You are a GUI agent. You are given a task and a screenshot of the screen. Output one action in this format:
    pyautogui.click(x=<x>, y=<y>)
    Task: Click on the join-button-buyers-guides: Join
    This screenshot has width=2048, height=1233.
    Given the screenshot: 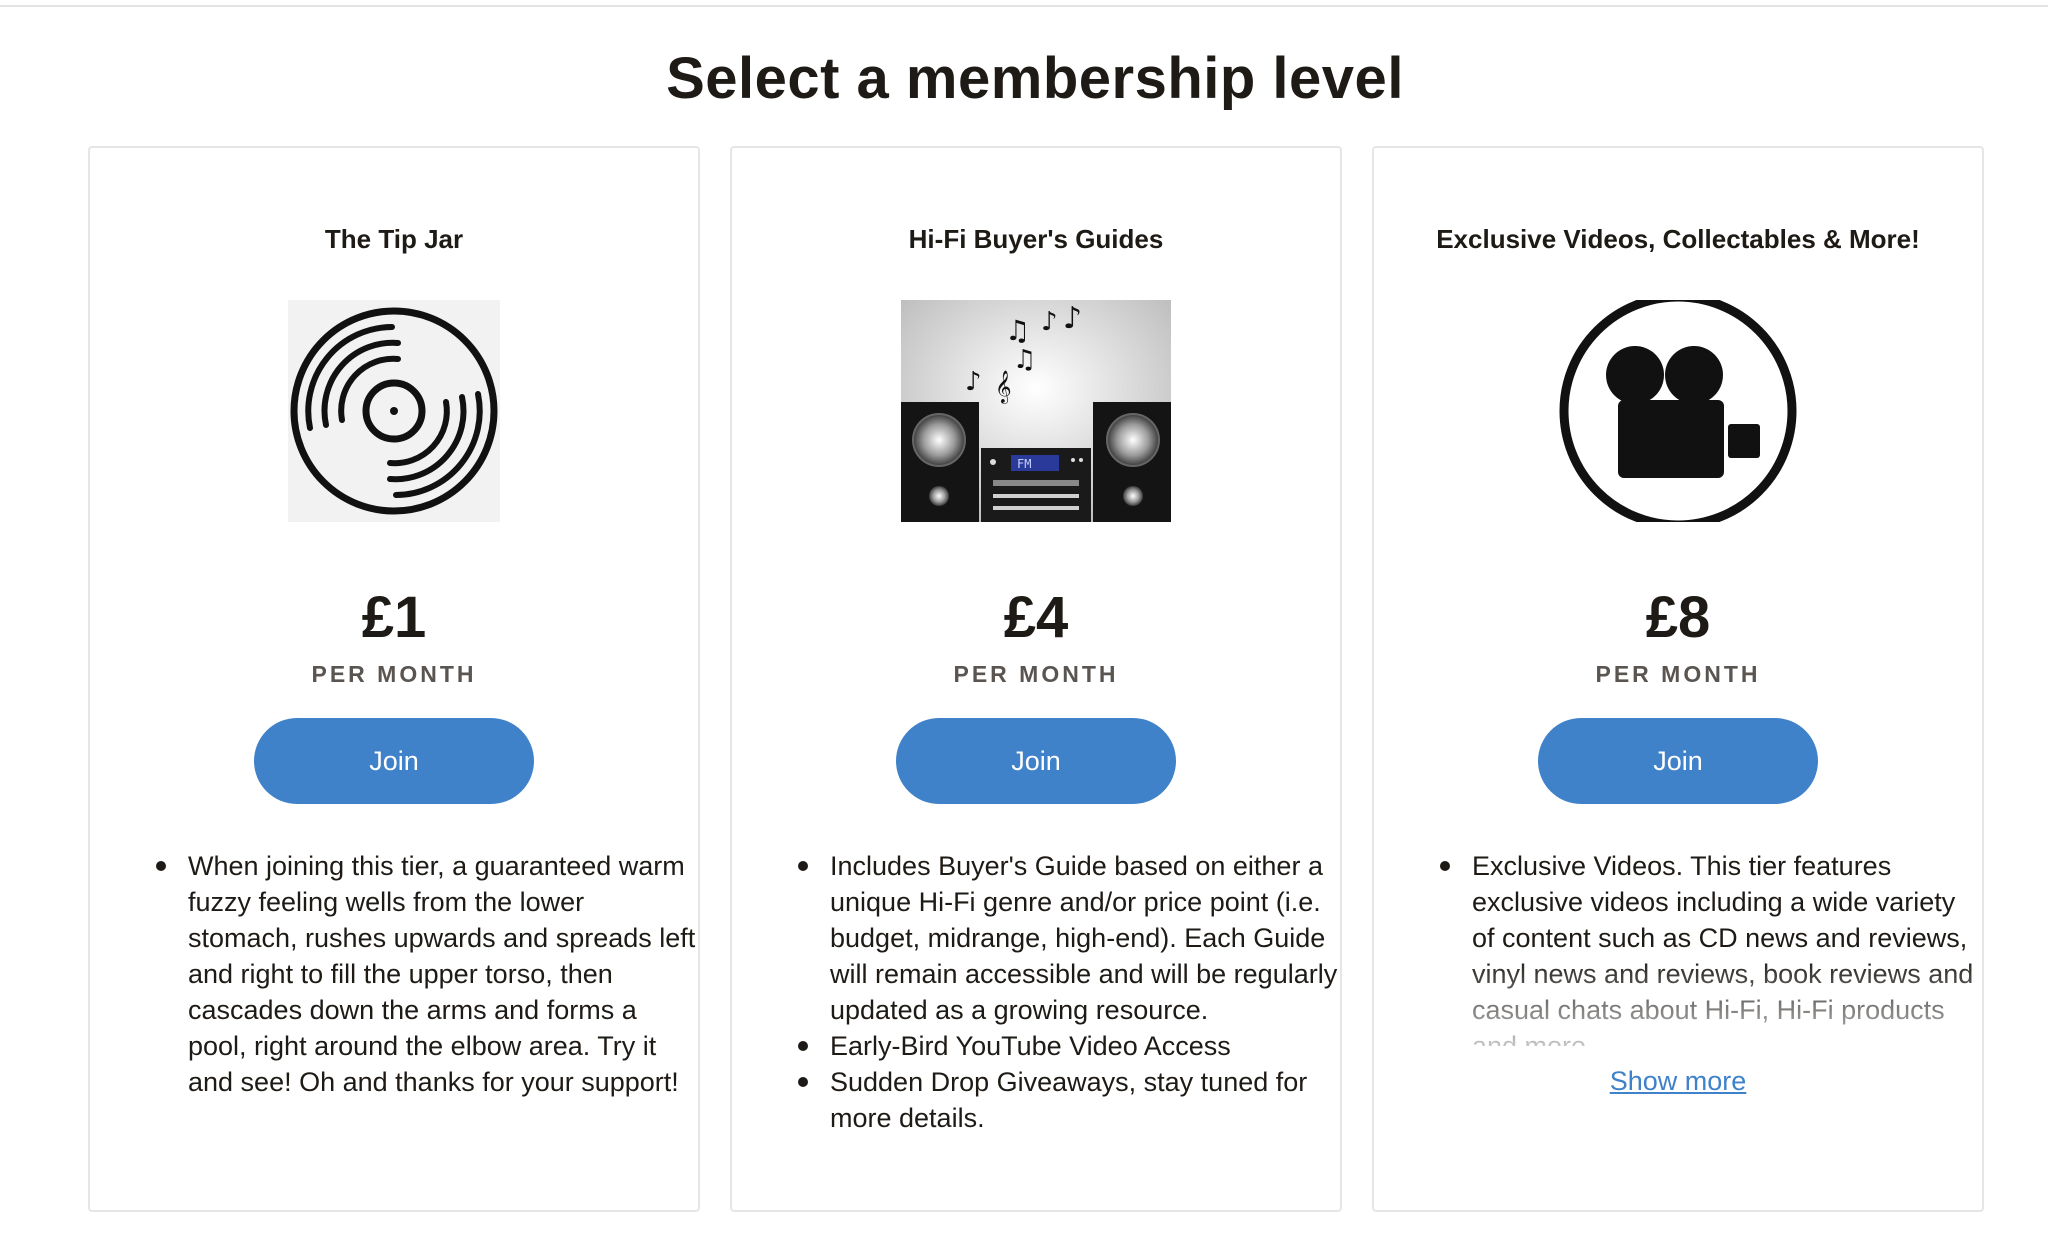 What is the action you would take?
    pyautogui.click(x=1036, y=761)
    